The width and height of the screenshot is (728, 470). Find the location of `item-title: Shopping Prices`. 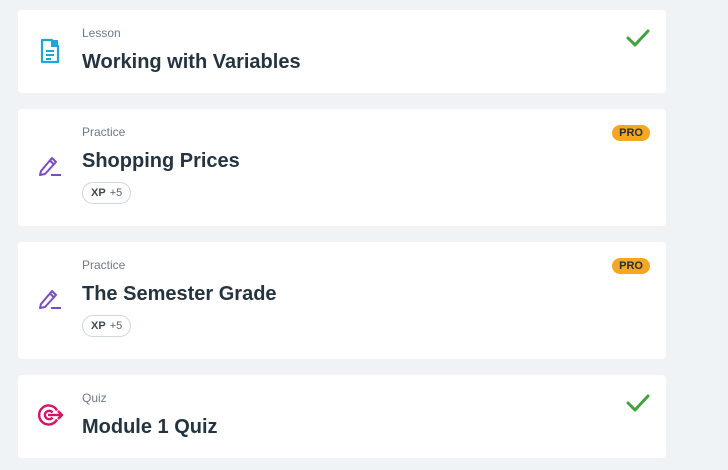

item-title: Shopping Prices is located at coordinates (161, 161).